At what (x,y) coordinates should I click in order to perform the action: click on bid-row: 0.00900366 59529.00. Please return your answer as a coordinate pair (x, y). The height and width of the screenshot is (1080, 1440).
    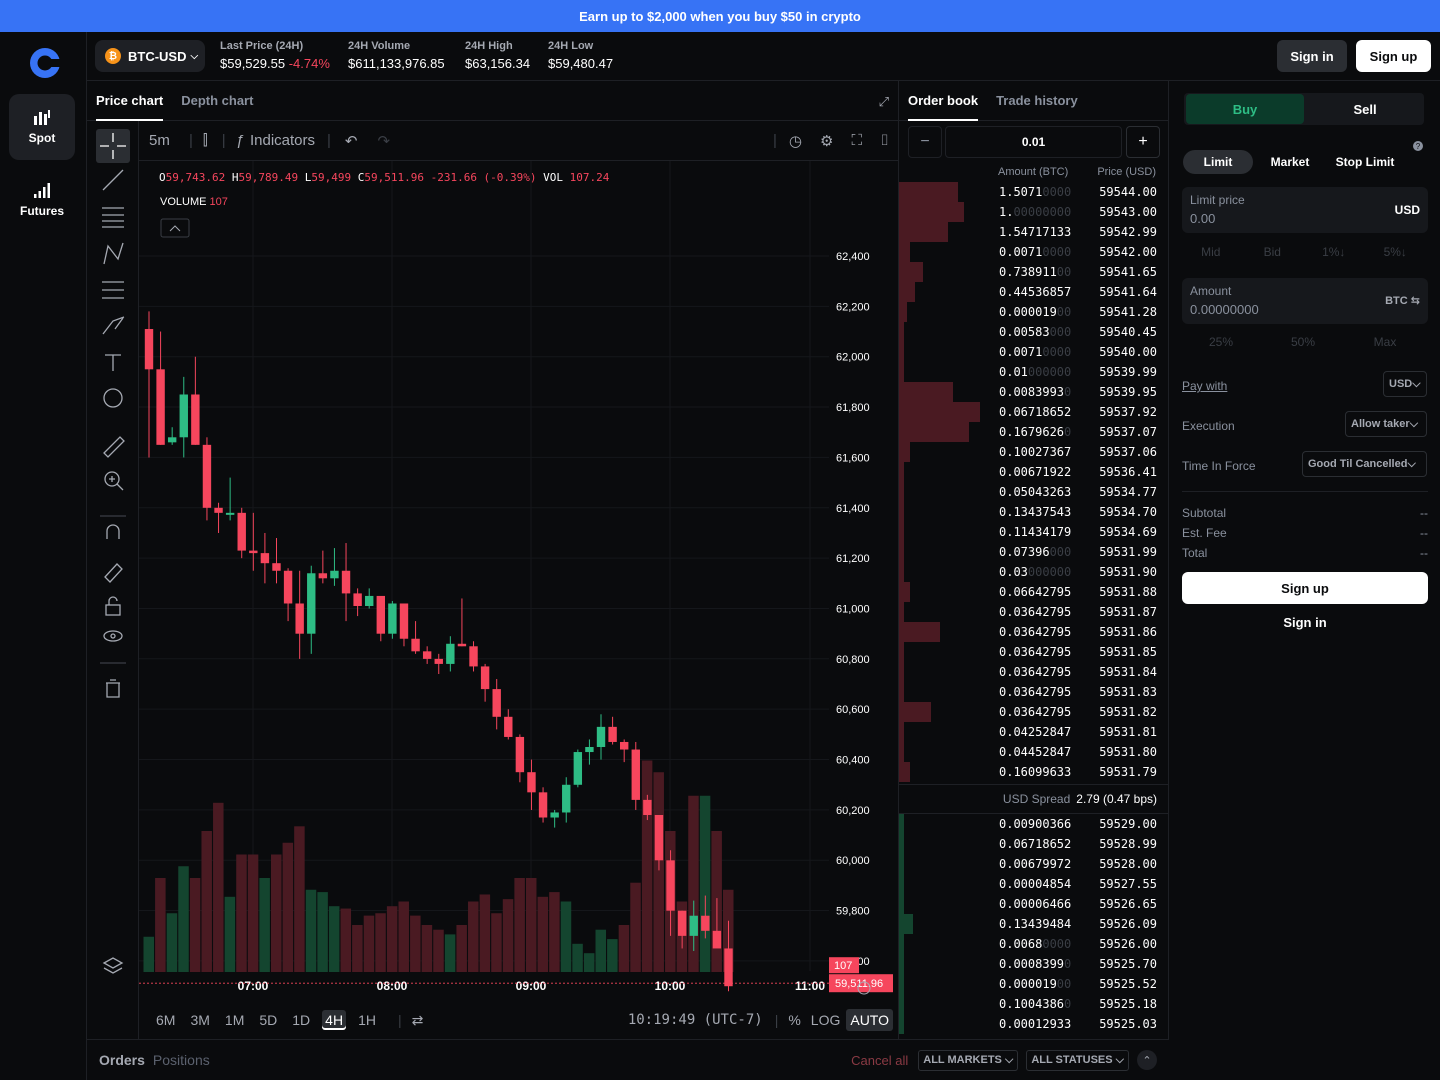
    Looking at the image, I should click on (1034, 824).